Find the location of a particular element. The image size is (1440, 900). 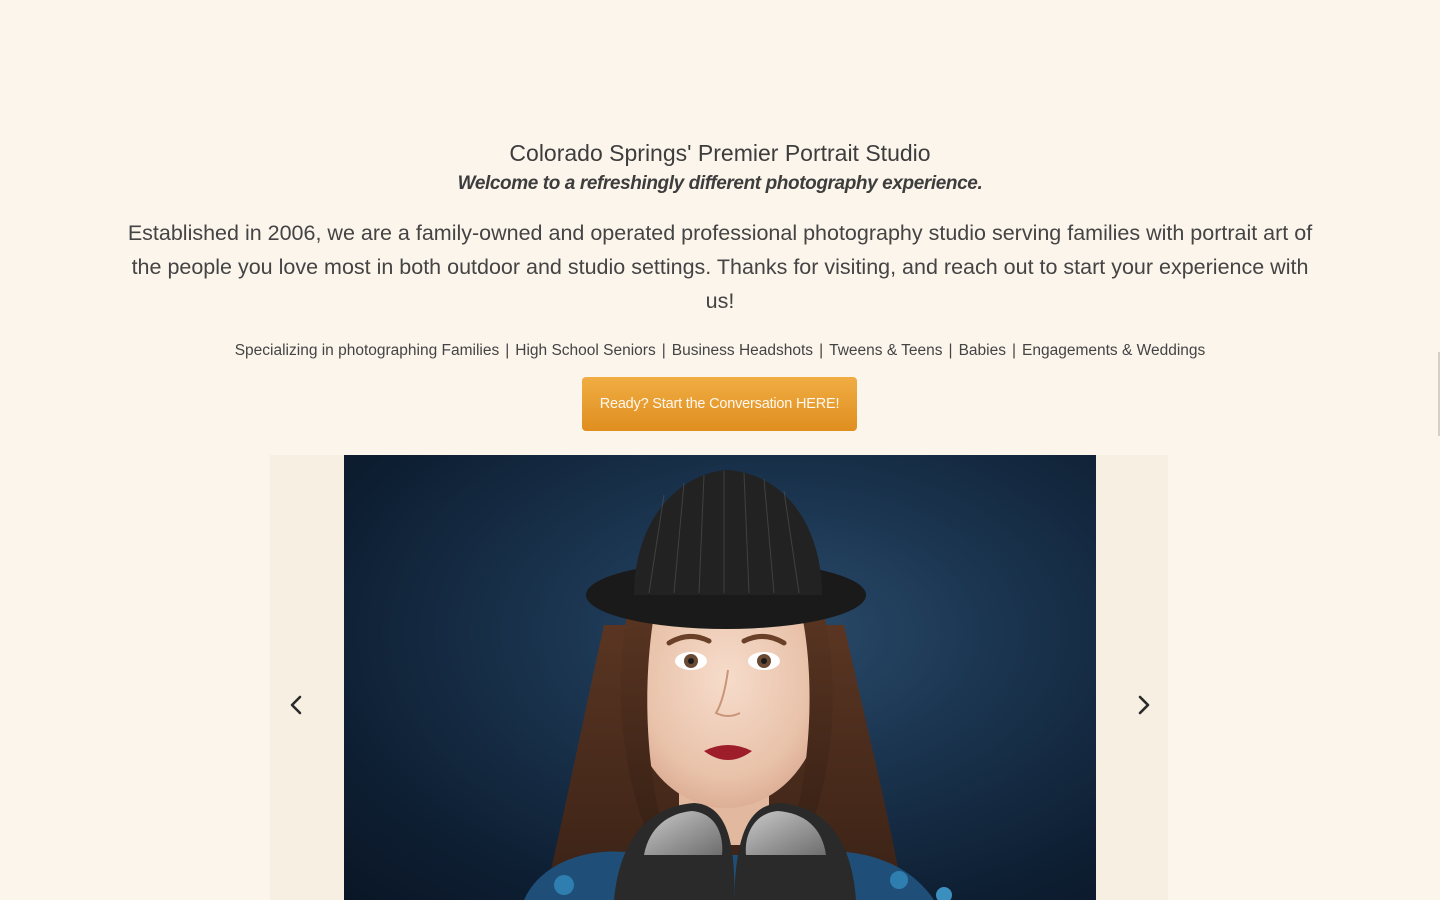

start-conversation-button: Ready? Start the Conversation HERE! is located at coordinates (719, 404).